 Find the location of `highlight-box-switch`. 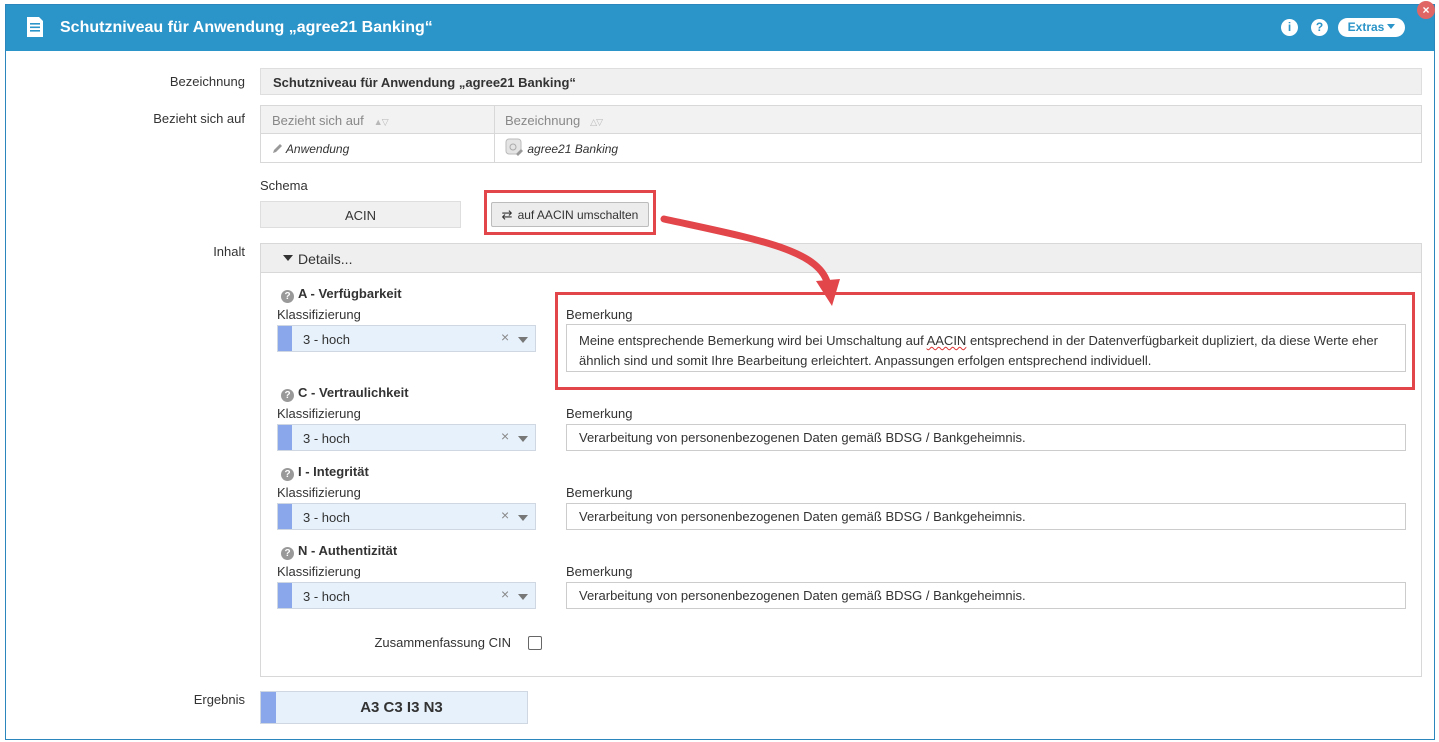

highlight-box-switch is located at coordinates (570, 212).